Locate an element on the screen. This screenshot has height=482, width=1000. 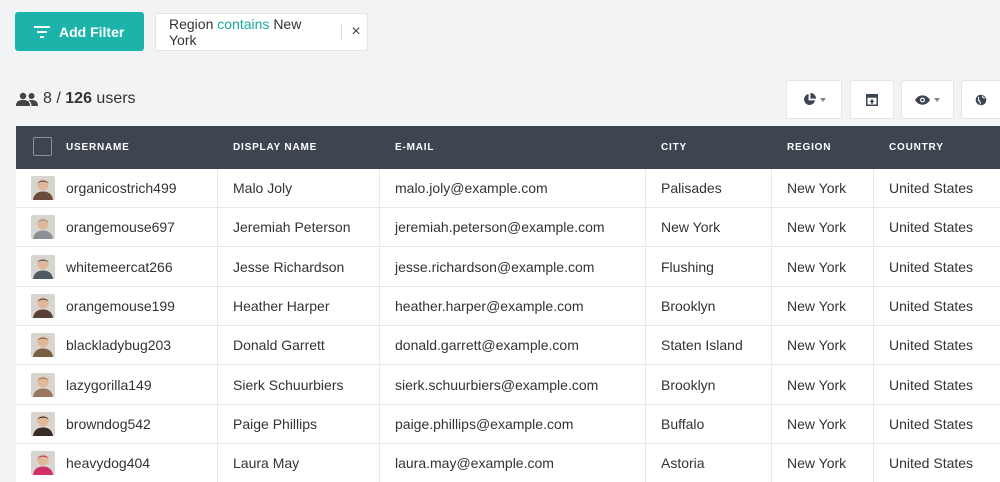
cell-username: heavydog404 is located at coordinates (108, 463).